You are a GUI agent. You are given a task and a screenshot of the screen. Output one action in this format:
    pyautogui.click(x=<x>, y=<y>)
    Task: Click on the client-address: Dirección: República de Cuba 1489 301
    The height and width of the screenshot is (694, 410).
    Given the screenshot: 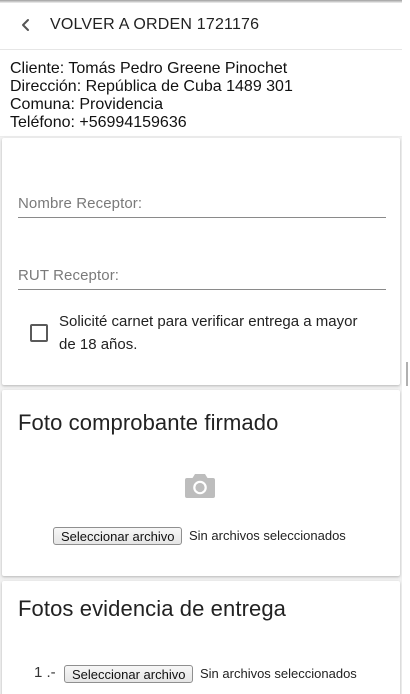 What is the action you would take?
    pyautogui.click(x=151, y=86)
    